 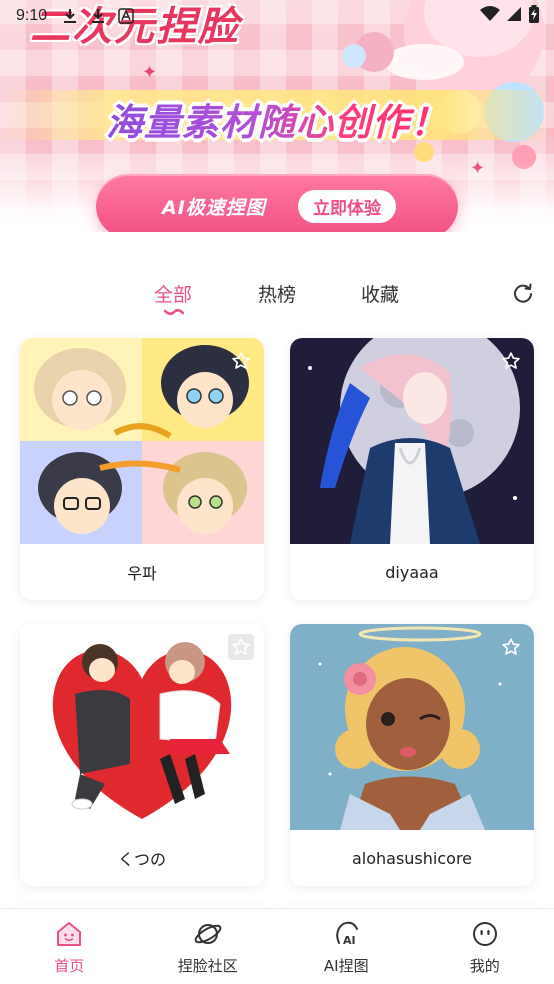 I want to click on planet-icon, so click(x=208, y=934).